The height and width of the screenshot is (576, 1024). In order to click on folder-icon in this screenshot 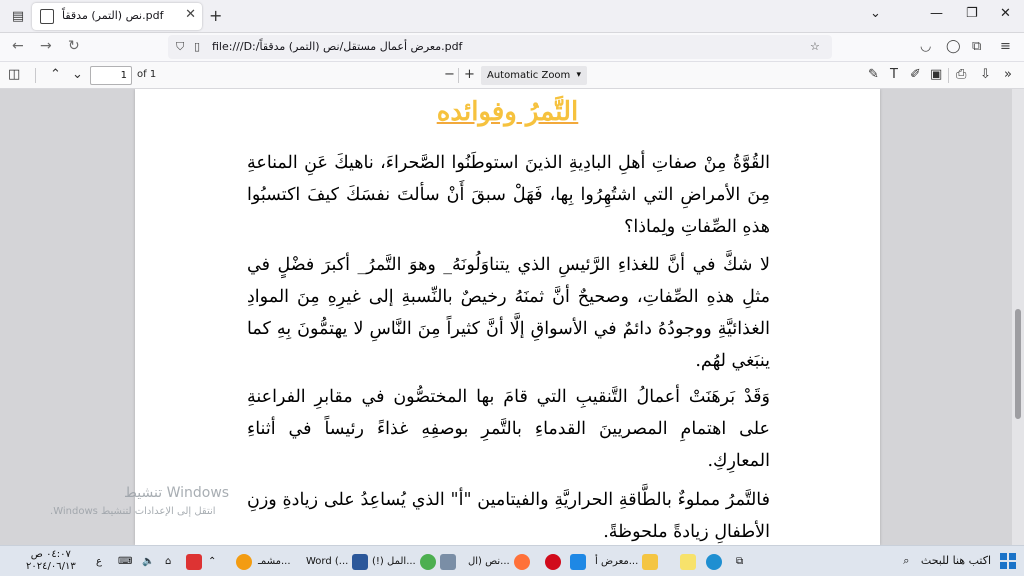, I will do `click(650, 561)`.